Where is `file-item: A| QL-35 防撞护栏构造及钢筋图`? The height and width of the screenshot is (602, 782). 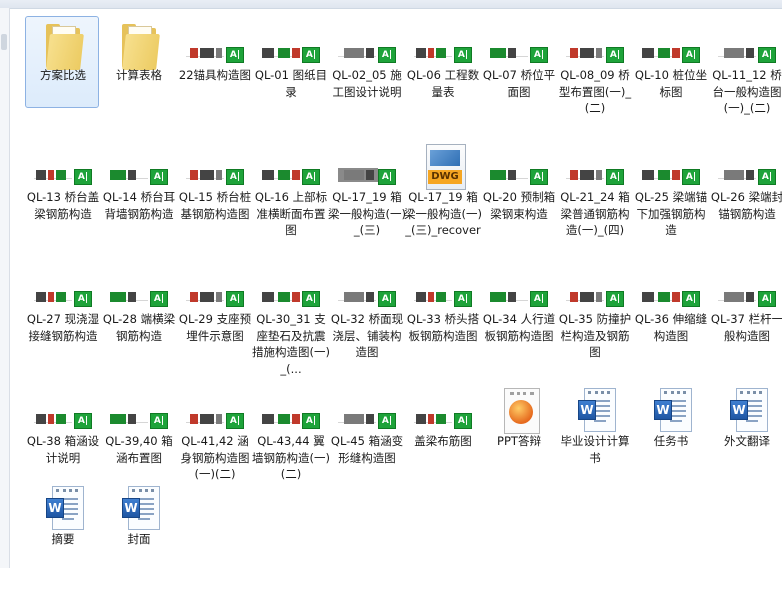 file-item: A| QL-35 防撞护栏构造及钢筋图 is located at coordinates (595, 322).